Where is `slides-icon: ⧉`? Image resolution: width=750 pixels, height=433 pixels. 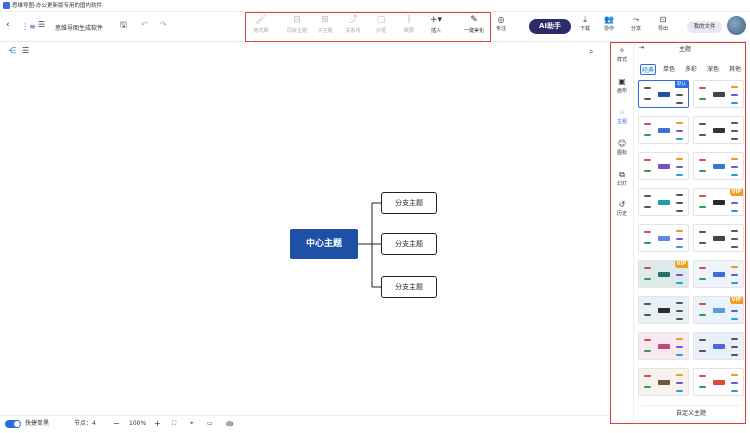
slides-icon: ⧉ is located at coordinates (622, 174).